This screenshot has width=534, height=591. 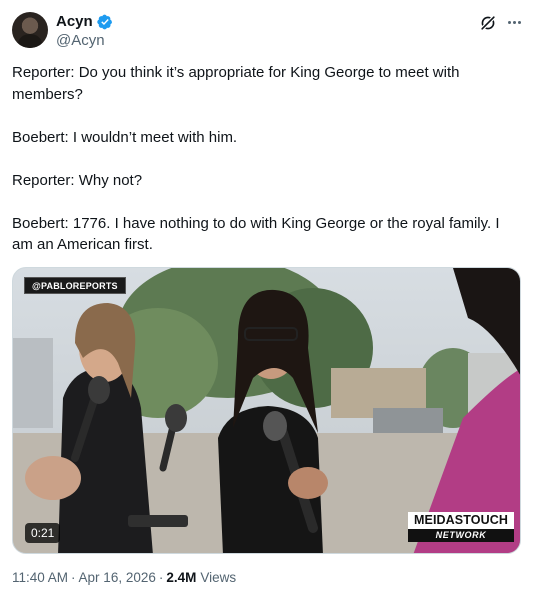 What do you see at coordinates (40, 578) in the screenshot?
I see `tweet-time: 11:40 AM` at bounding box center [40, 578].